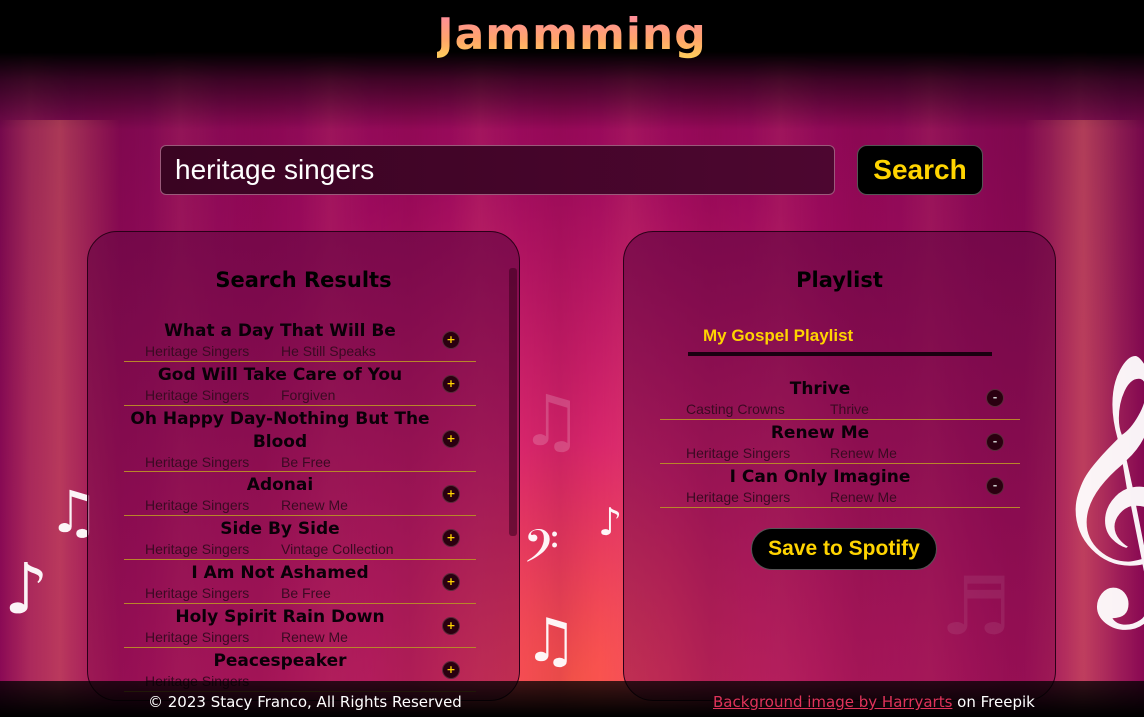  What do you see at coordinates (820, 433) in the screenshot?
I see `track-name: Renew Me` at bounding box center [820, 433].